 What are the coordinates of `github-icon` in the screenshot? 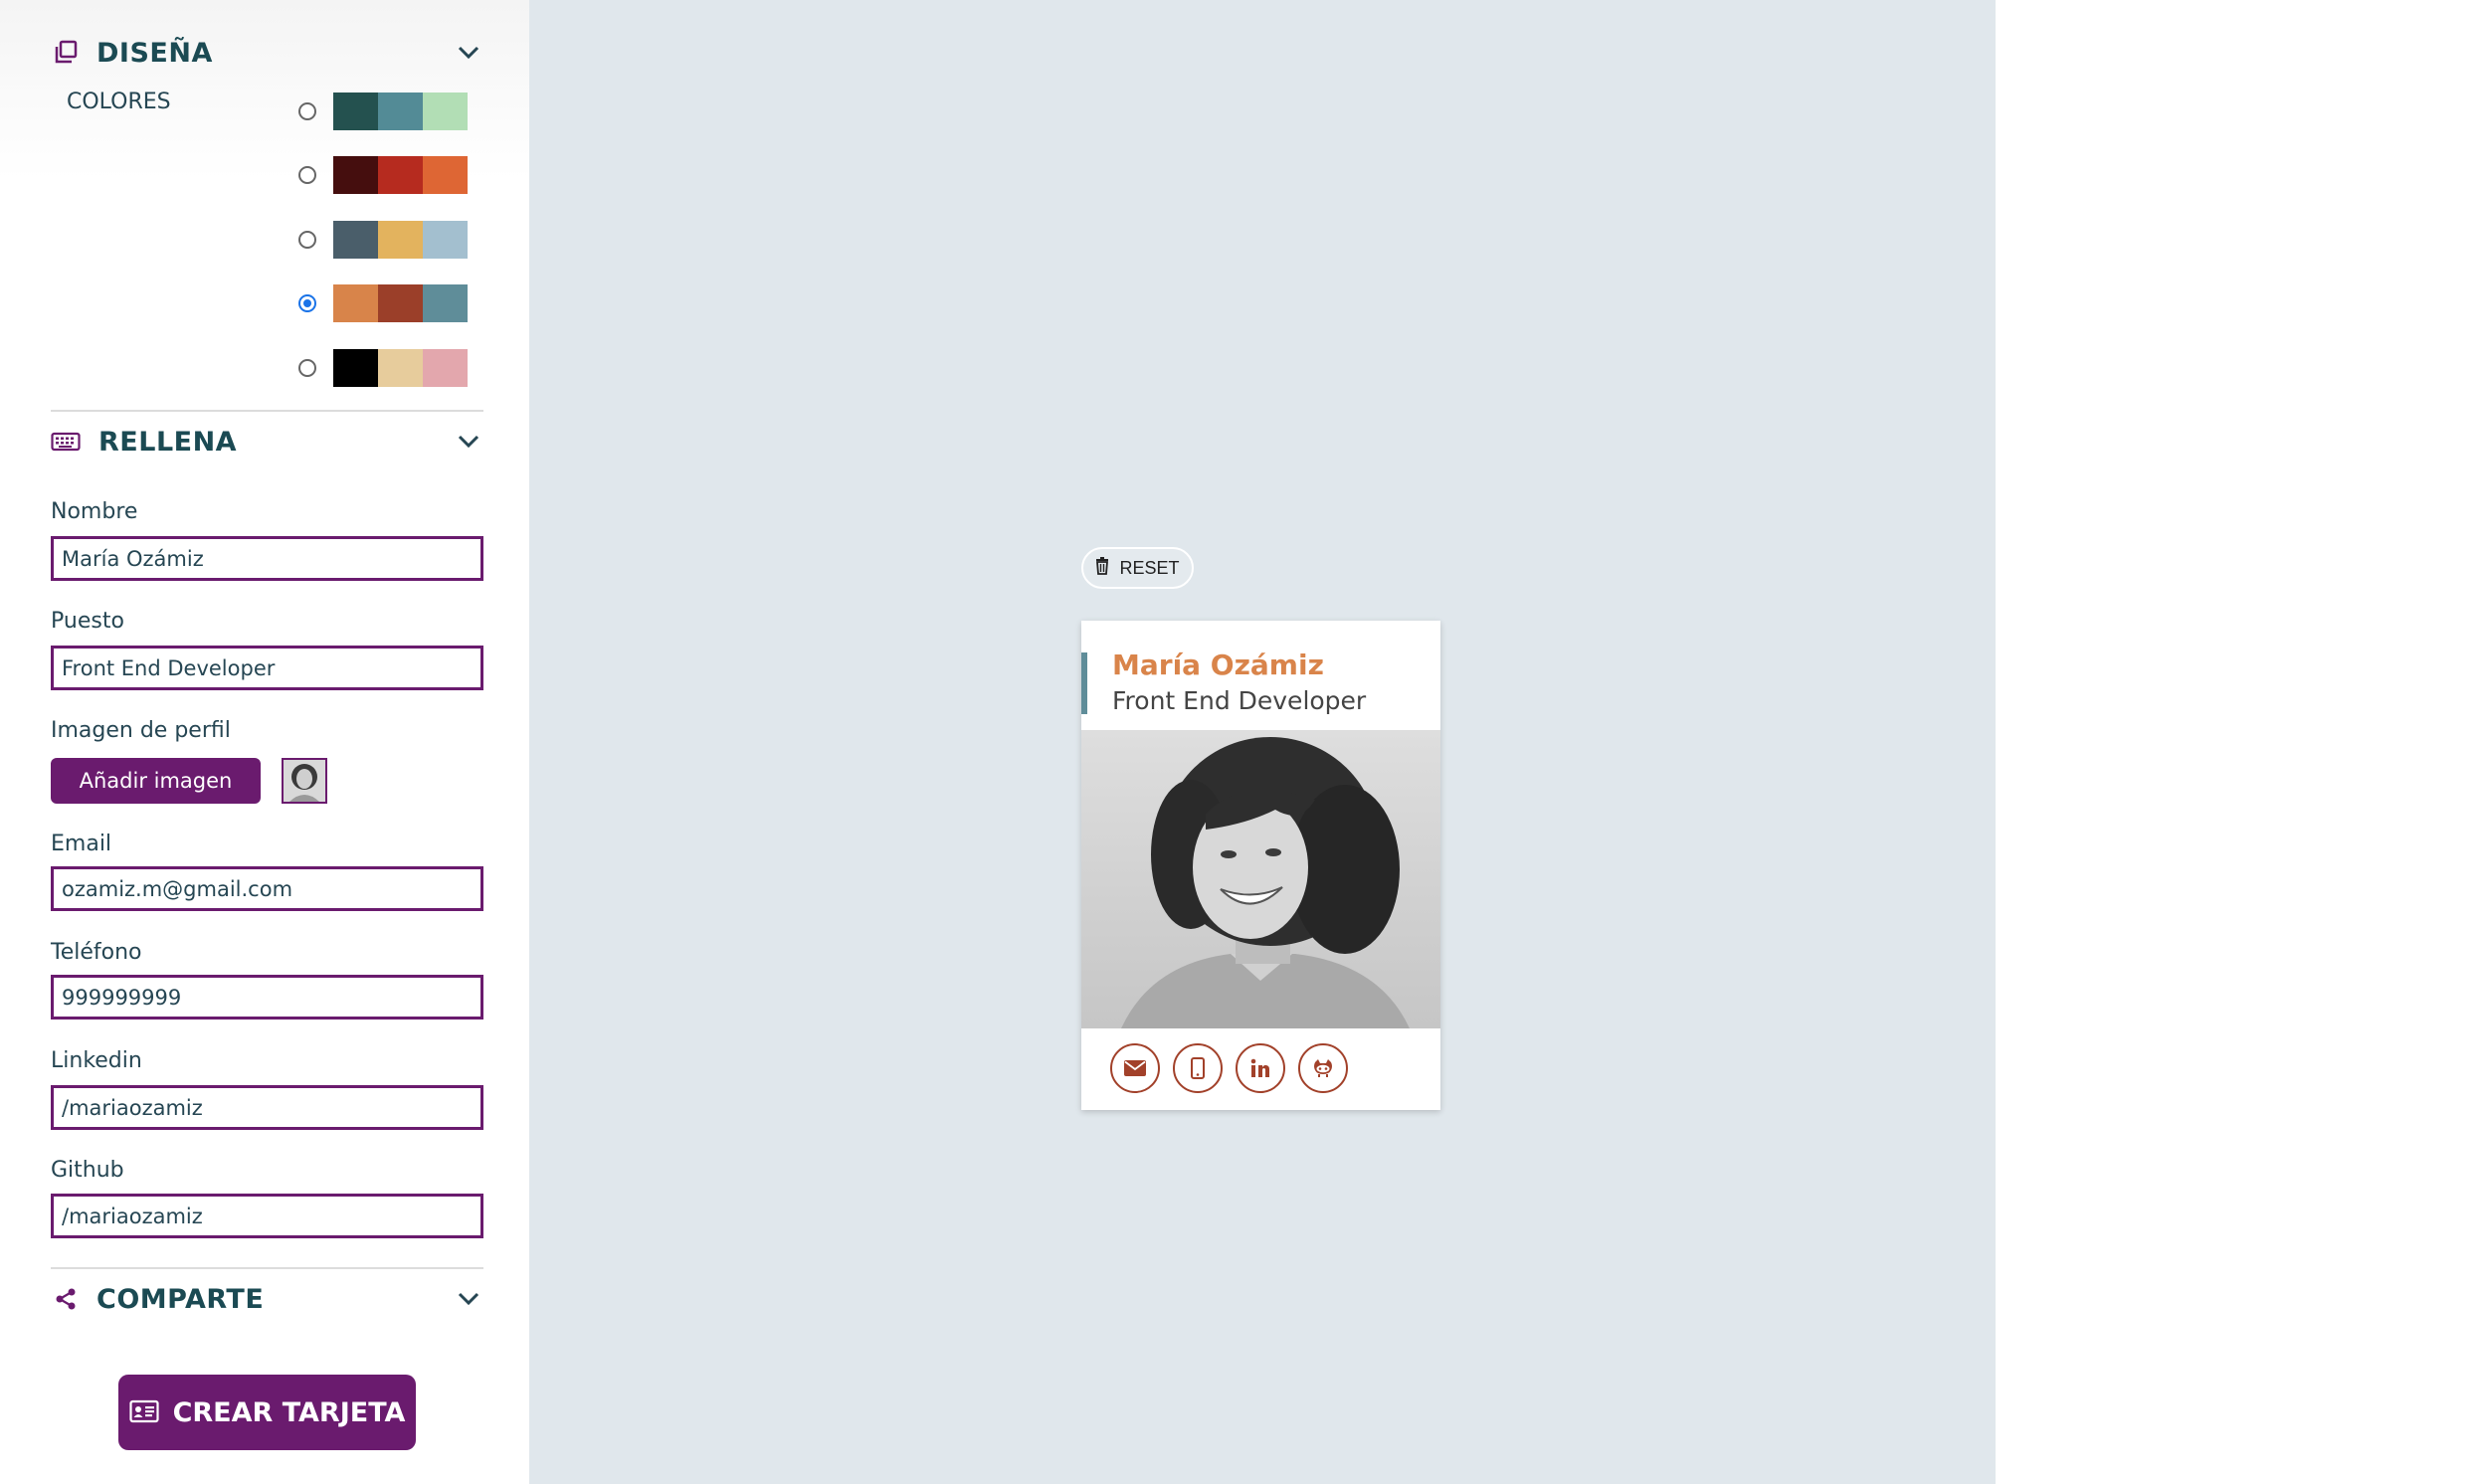 It's located at (1323, 1068).